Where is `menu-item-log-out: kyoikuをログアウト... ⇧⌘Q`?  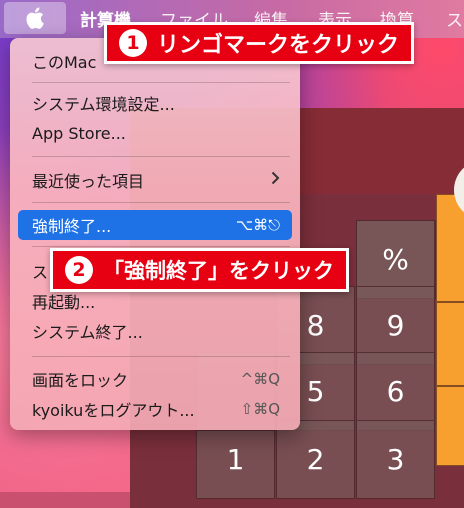
menu-item-log-out: kyoikuをログアウト... ⇧⌘Q is located at coordinates (155, 409).